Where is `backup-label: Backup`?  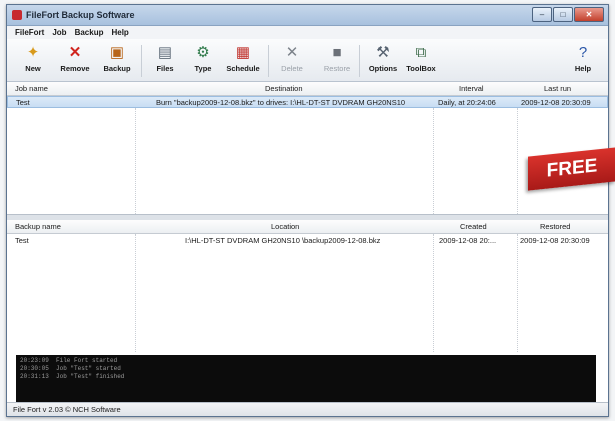 backup-label: Backup is located at coordinates (117, 68).